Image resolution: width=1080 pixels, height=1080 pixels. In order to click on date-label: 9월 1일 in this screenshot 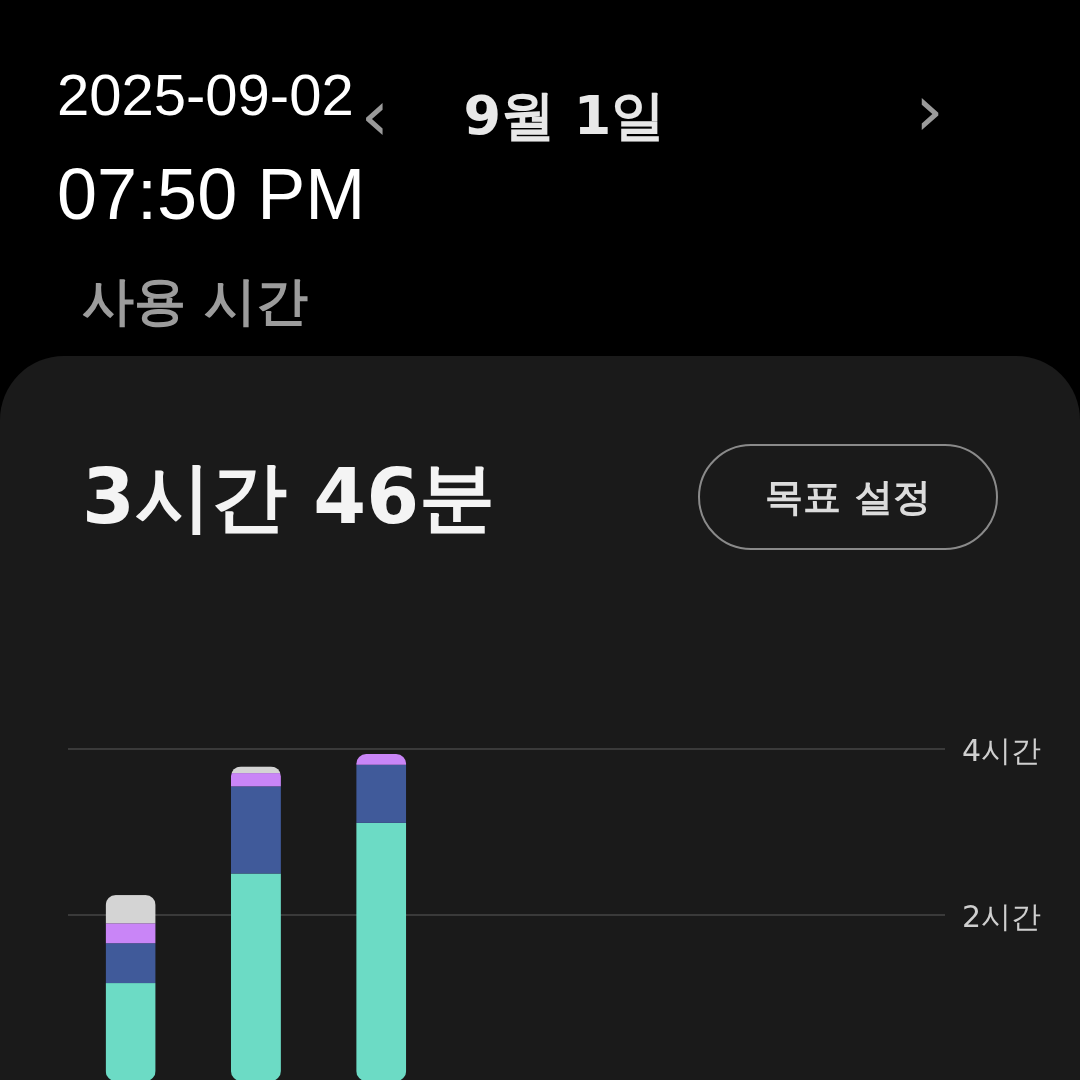, I will do `click(564, 115)`.